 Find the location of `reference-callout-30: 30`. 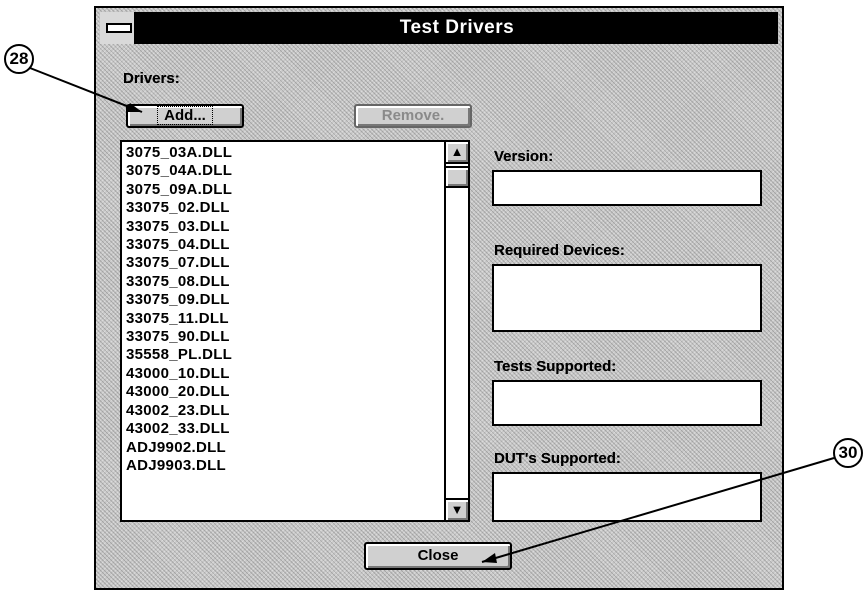

reference-callout-30: 30 is located at coordinates (848, 453).